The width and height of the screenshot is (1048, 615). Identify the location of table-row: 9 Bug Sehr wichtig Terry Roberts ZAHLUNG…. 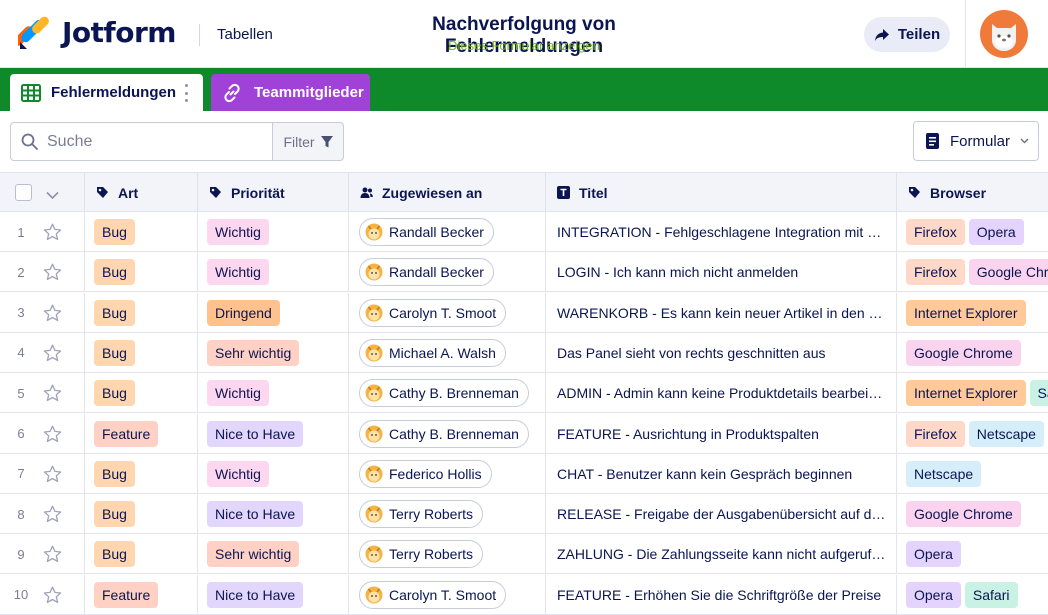
(524, 554).